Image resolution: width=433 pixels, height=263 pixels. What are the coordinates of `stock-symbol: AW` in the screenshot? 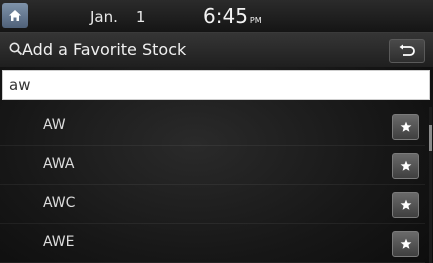 It's located at (54, 125).